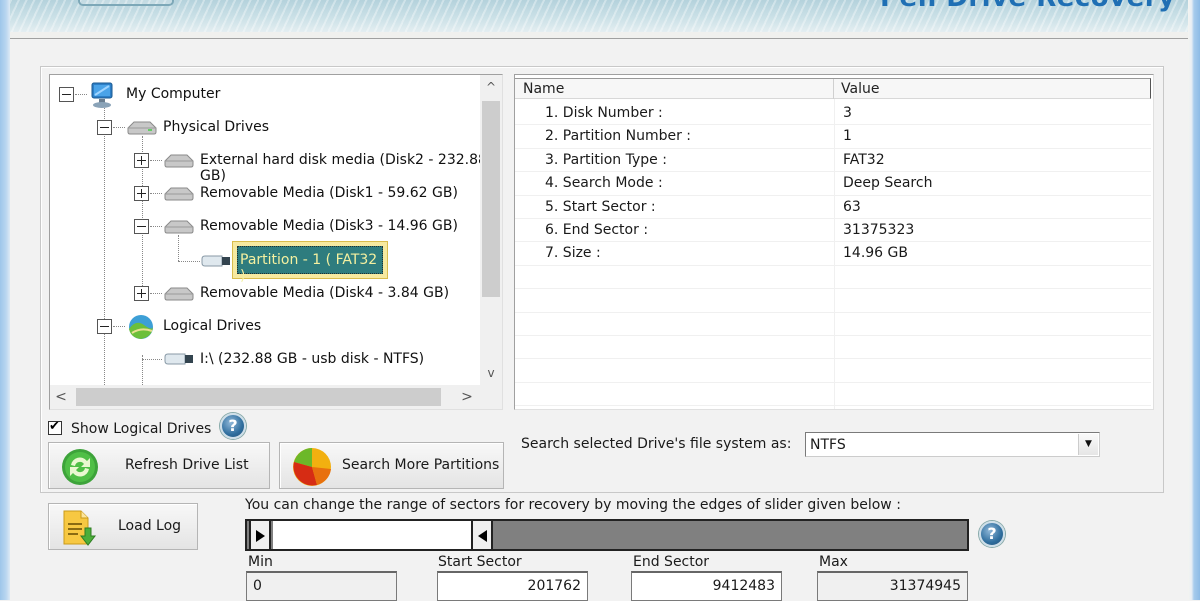 This screenshot has height=601, width=1200. I want to click on property-value: 63, so click(852, 206).